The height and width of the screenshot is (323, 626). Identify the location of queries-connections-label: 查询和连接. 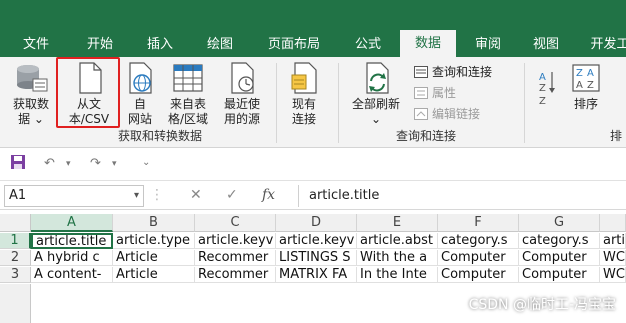
(462, 72).